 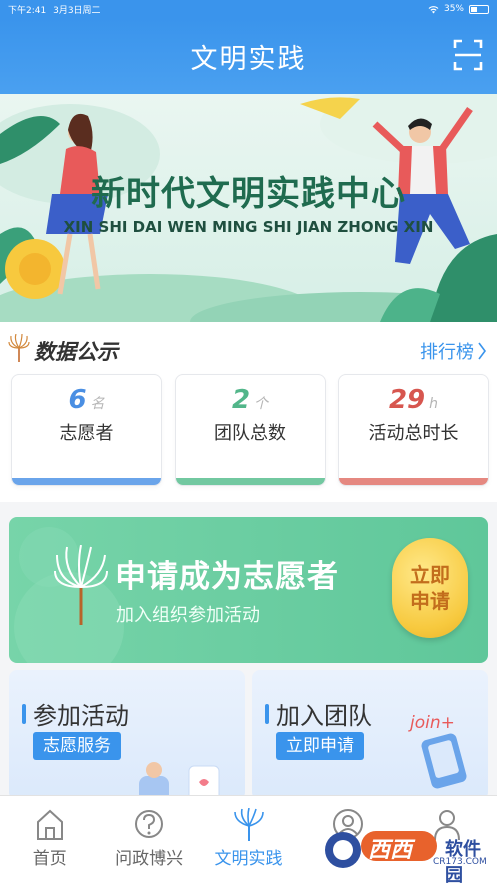 I want to click on status-right: 35%, so click(x=458, y=9).